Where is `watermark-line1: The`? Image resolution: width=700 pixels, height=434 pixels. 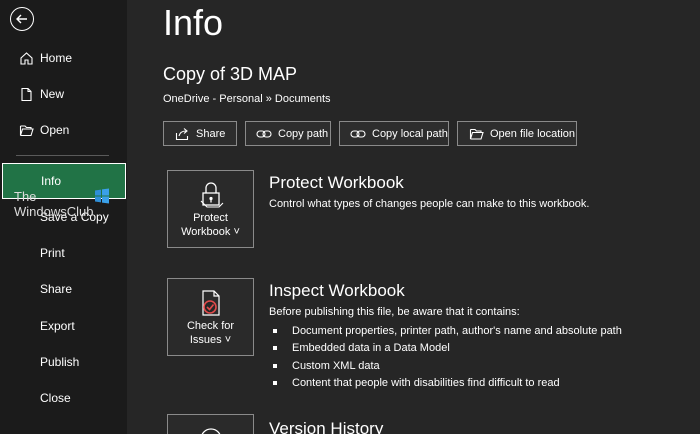
watermark-line1: The is located at coordinates (25, 196).